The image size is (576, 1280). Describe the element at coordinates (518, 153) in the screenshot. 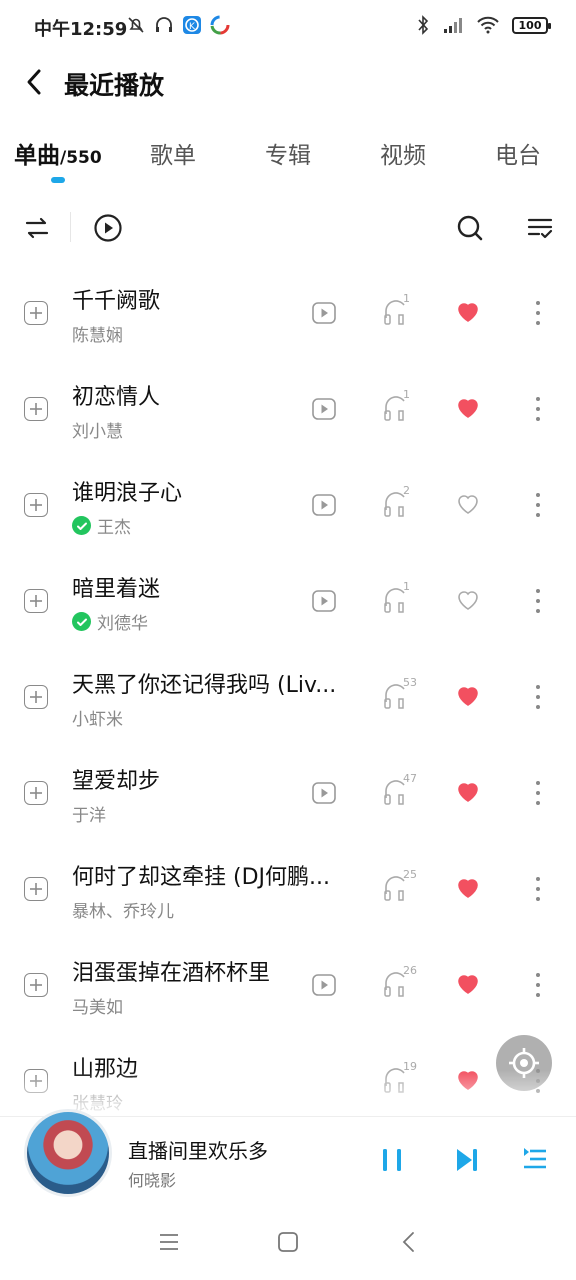

I see `tab-radio: 电台` at that location.